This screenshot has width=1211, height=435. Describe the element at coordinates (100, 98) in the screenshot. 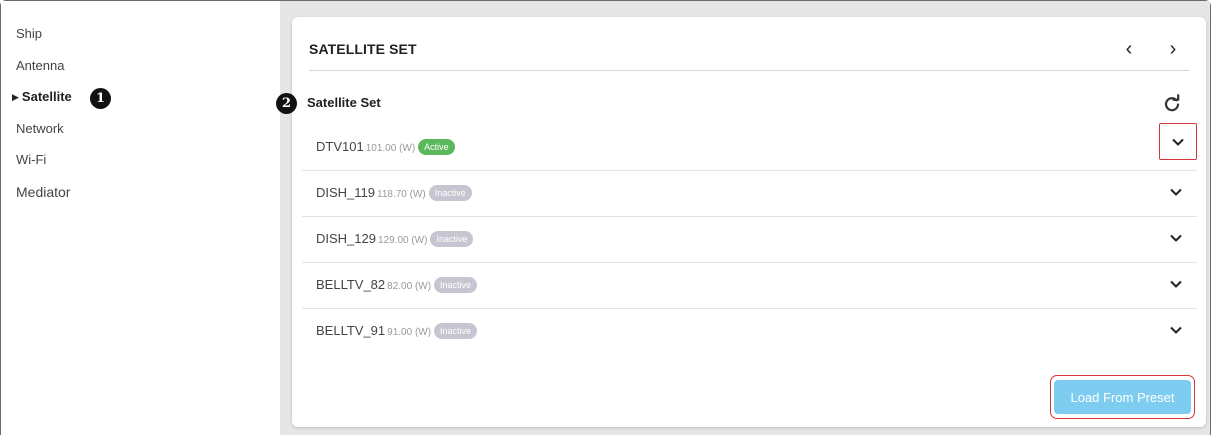

I see `callout-marker-1: 1` at that location.